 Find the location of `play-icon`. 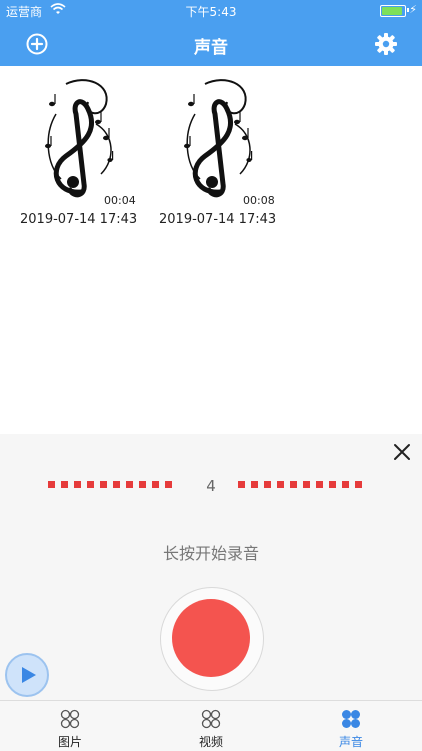

play-icon is located at coordinates (29, 675).